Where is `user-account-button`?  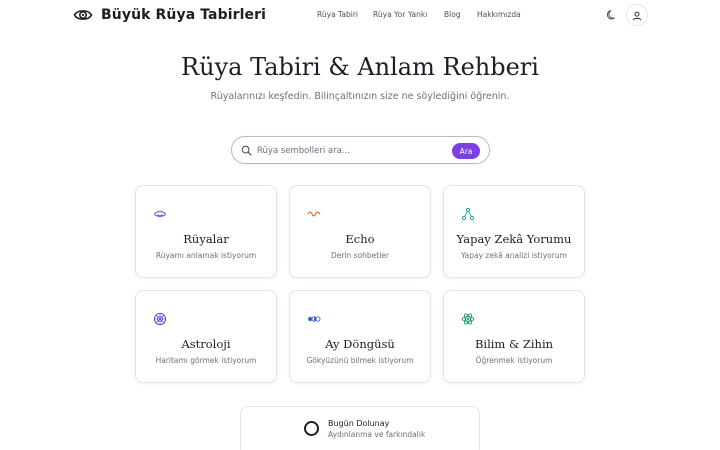
user-account-button is located at coordinates (637, 15).